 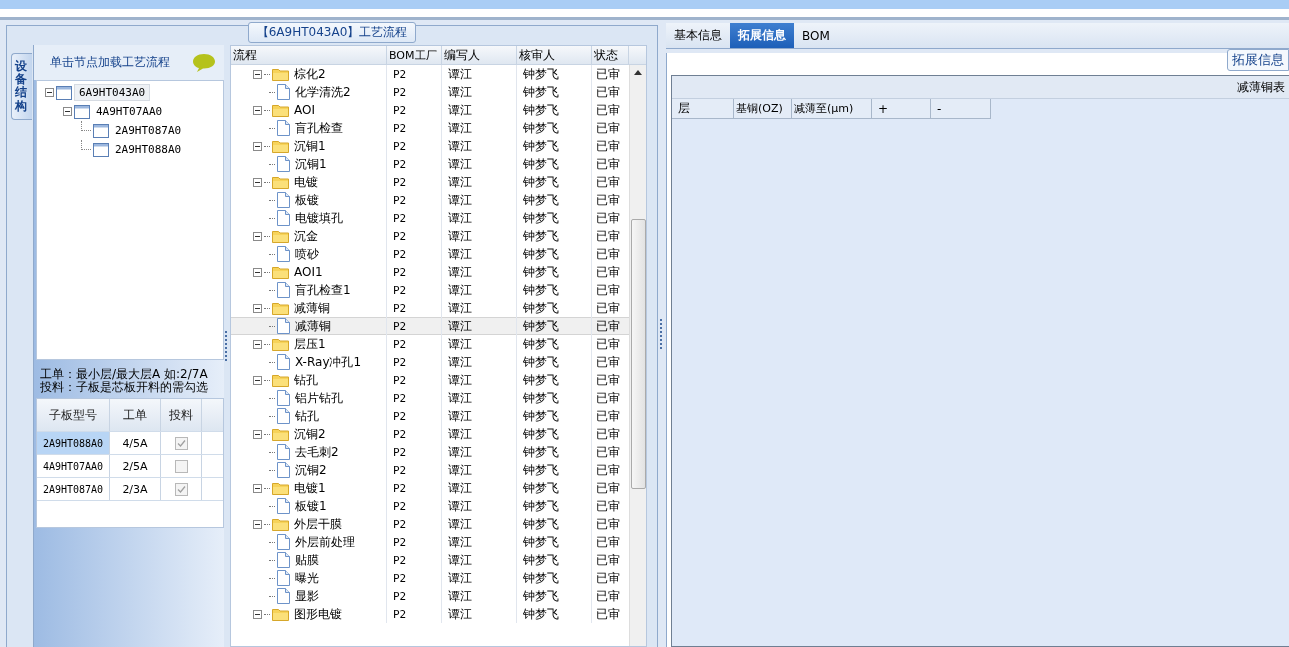 I want to click on table-cell: 2A9HT087A0, so click(x=73, y=489).